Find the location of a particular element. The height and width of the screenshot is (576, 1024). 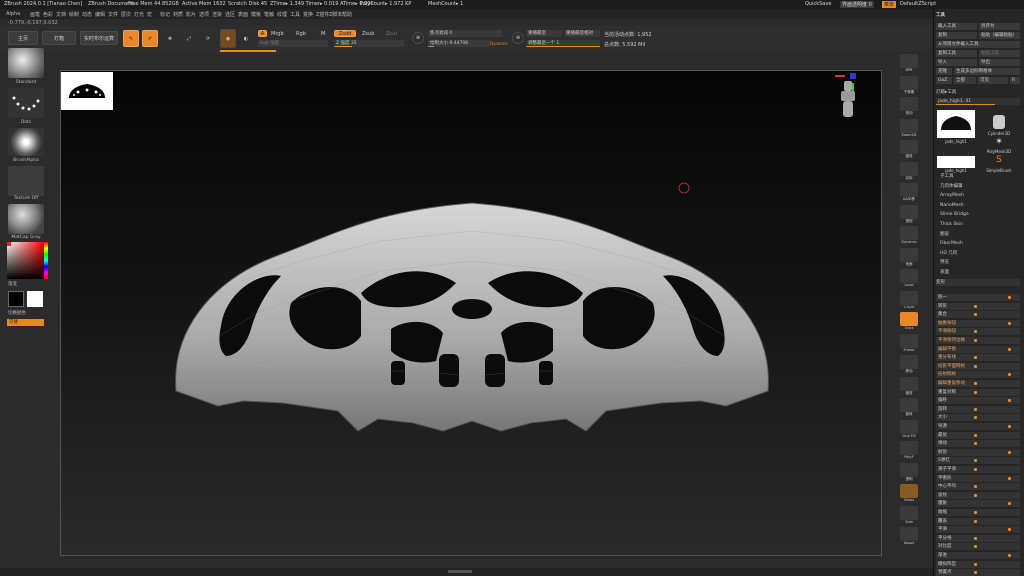

deform-slider-18: 射验 is located at coordinates (978, 452).